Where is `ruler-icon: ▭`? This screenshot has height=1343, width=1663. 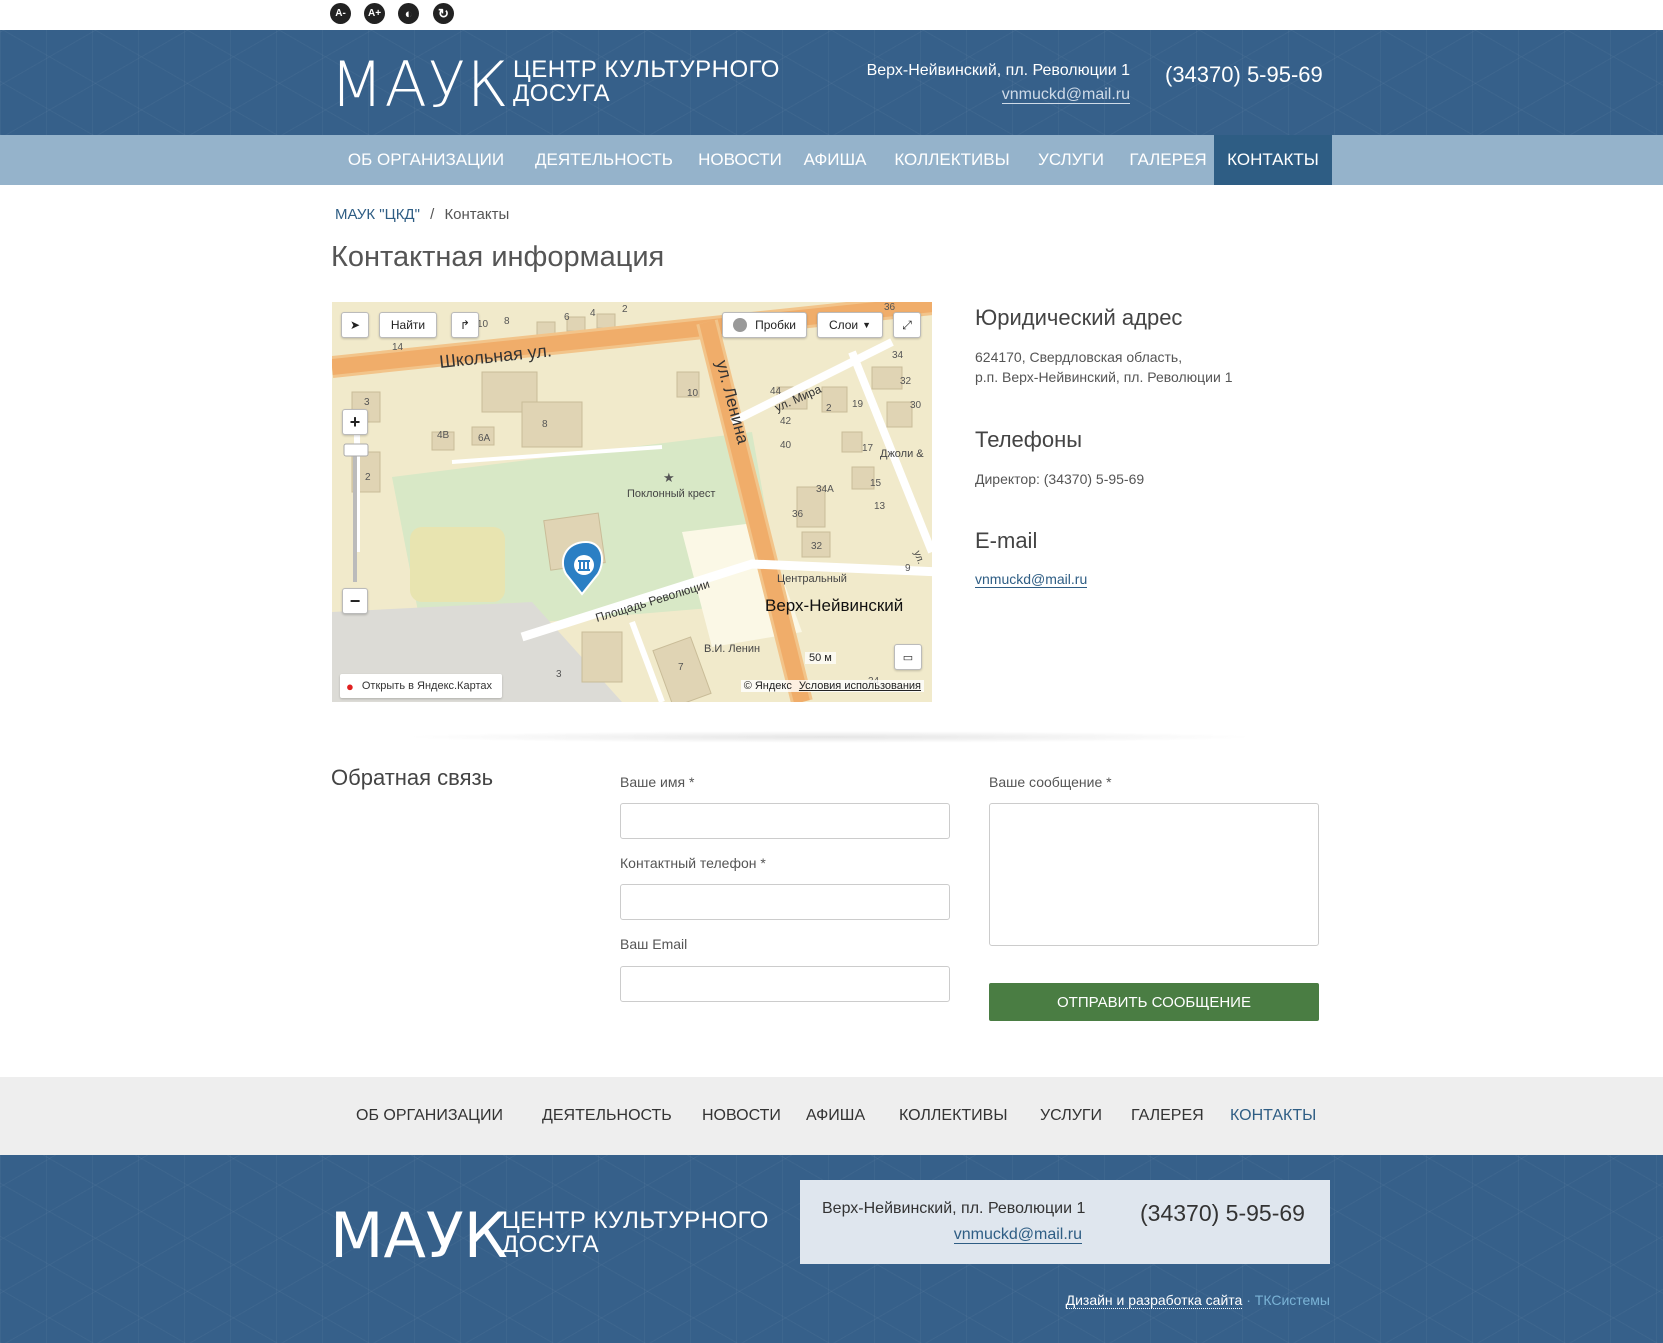
ruler-icon: ▭ is located at coordinates (908, 657).